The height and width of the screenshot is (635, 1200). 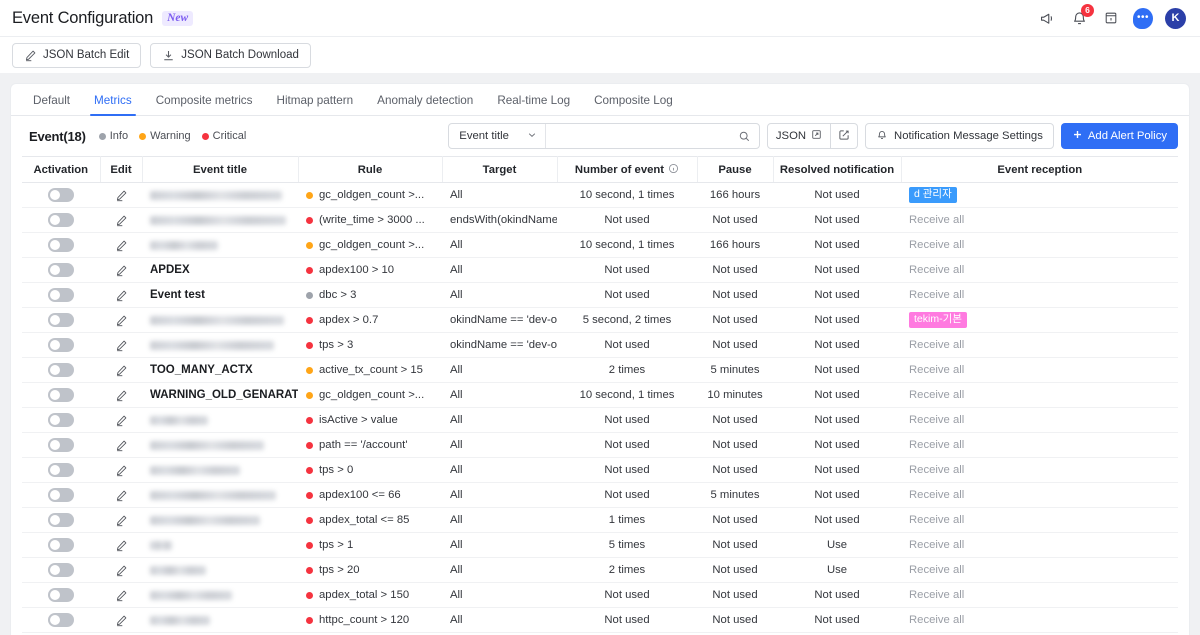 What do you see at coordinates (933, 195) in the screenshot?
I see `event-reception-badge: d 관리자` at bounding box center [933, 195].